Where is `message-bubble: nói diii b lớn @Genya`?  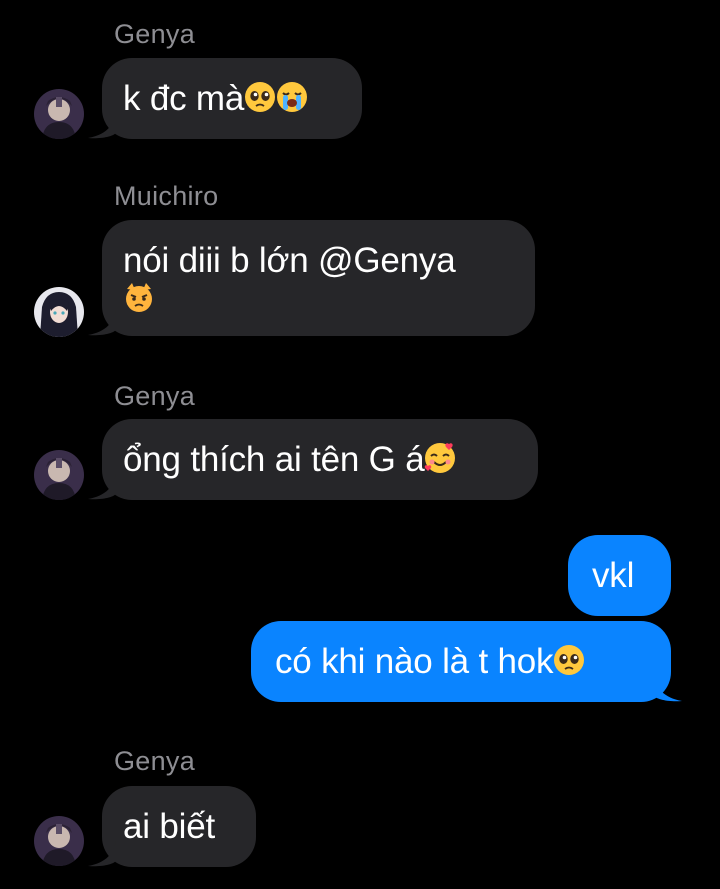
message-bubble: nói diii b lớn @Genya is located at coordinates (318, 278).